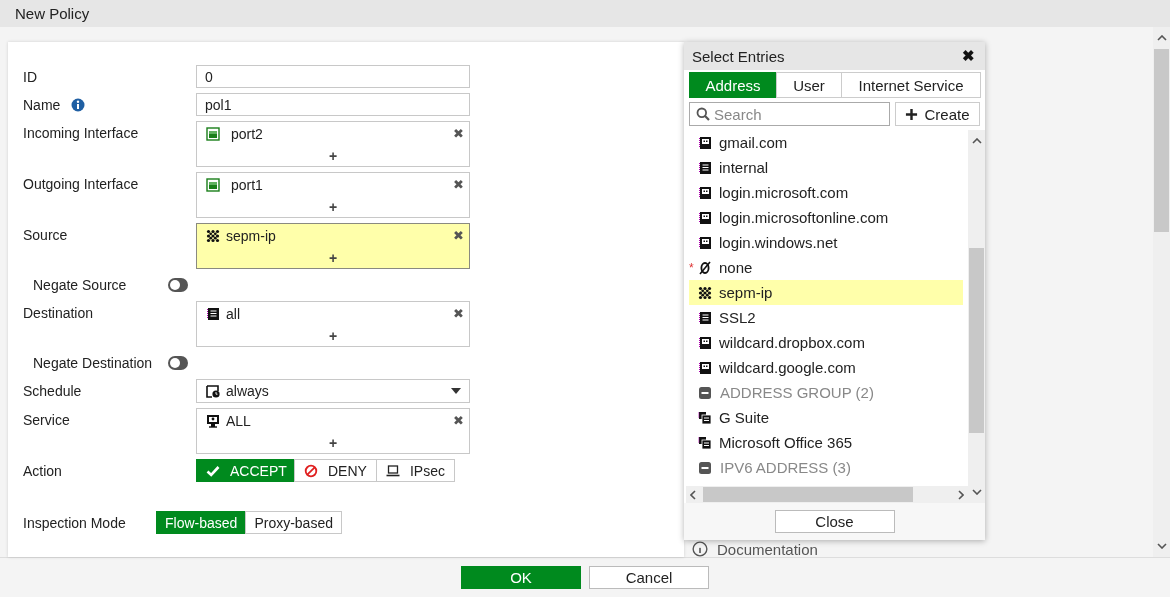 The height and width of the screenshot is (597, 1170). What do you see at coordinates (251, 235) in the screenshot?
I see `entry-label: sepm-ip` at bounding box center [251, 235].